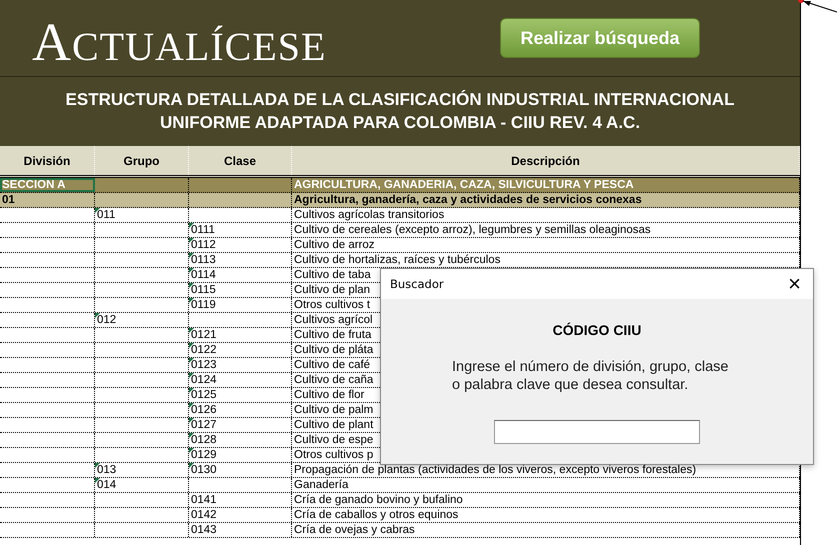 This screenshot has width=840, height=545. I want to click on sheet-title: UNIFORME ADAPTADA PARA COLOMBIA - CIIU REV. 4 A.C., so click(400, 123).